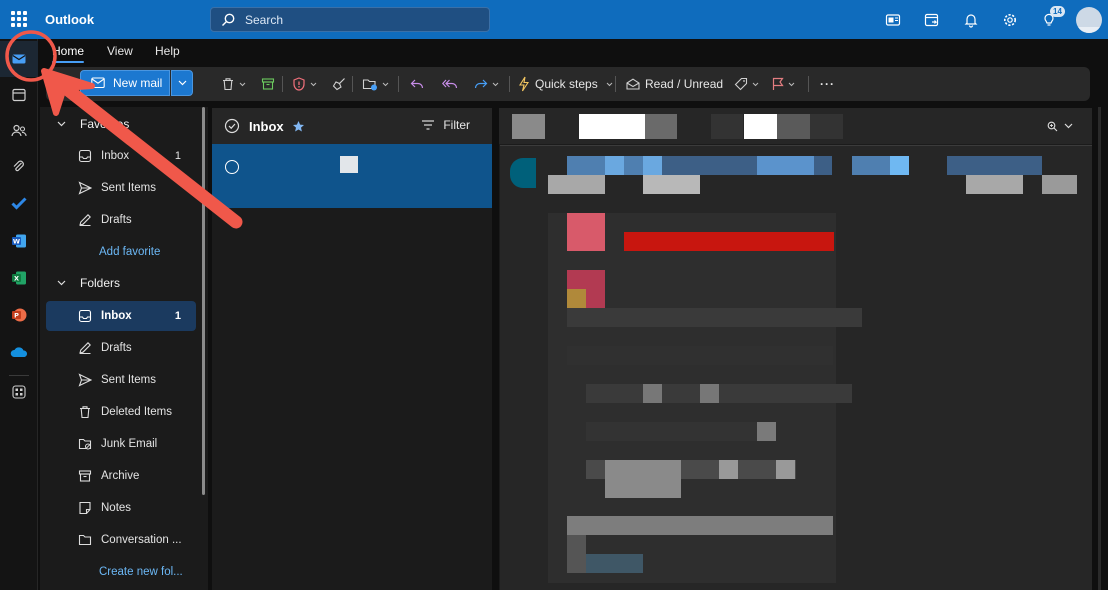 This screenshot has width=1108, height=590. Describe the element at coordinates (19, 241) in the screenshot. I see `word-icon: W` at that location.